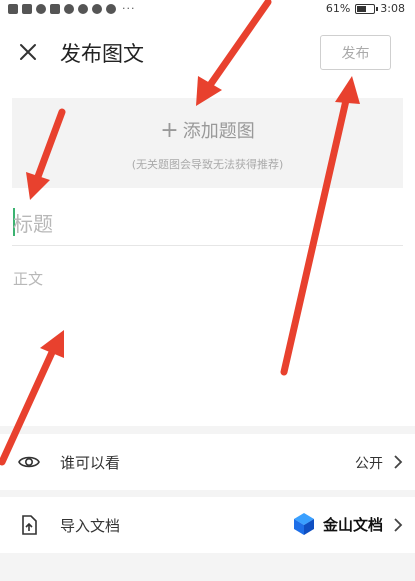  I want to click on status-bar: ··· 61% 3:08, so click(207, 9).